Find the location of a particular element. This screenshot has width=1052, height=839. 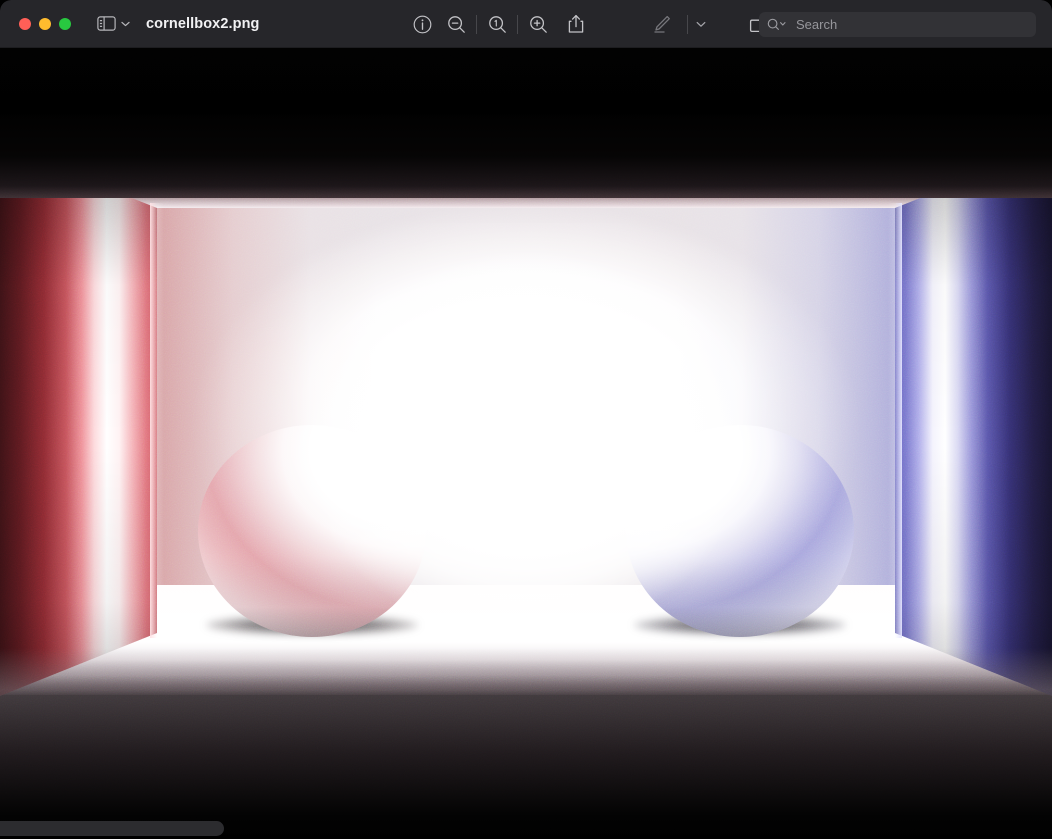

pencil-icon is located at coordinates (662, 24).